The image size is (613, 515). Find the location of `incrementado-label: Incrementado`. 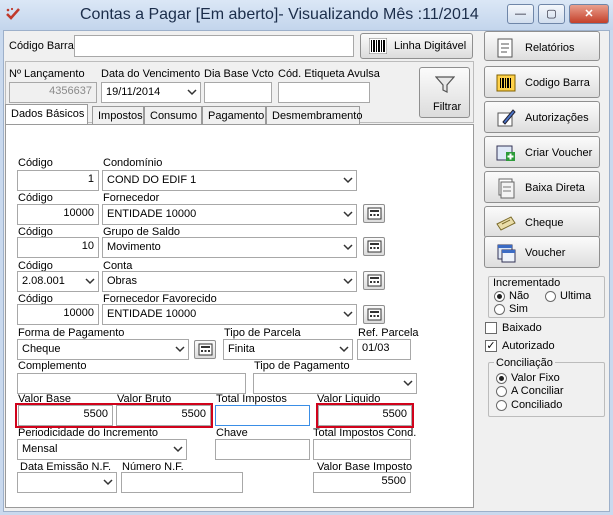

incrementado-label: Incrementado is located at coordinates (527, 283).